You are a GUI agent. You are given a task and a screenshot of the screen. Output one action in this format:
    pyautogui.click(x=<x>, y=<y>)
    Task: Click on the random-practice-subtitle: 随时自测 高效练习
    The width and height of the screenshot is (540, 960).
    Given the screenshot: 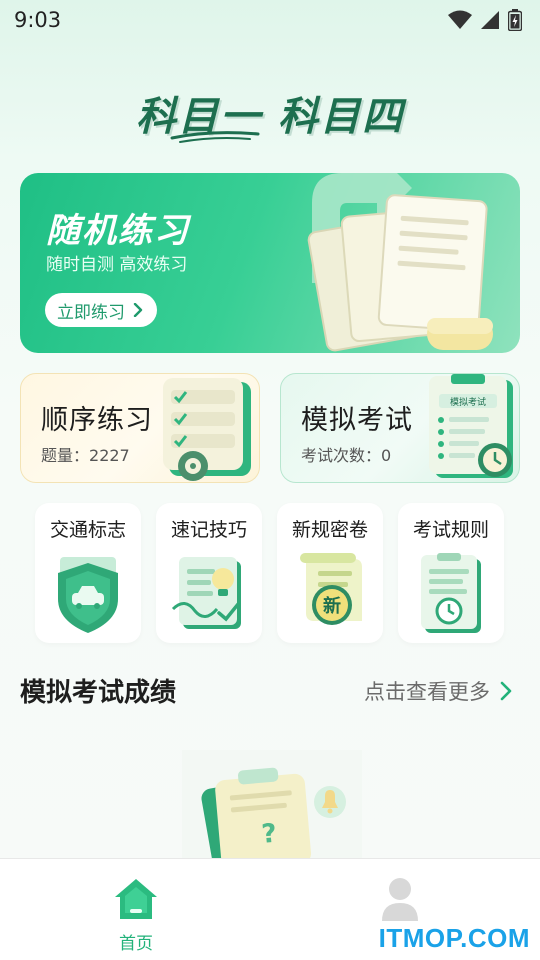 What is the action you would take?
    pyautogui.click(x=117, y=265)
    